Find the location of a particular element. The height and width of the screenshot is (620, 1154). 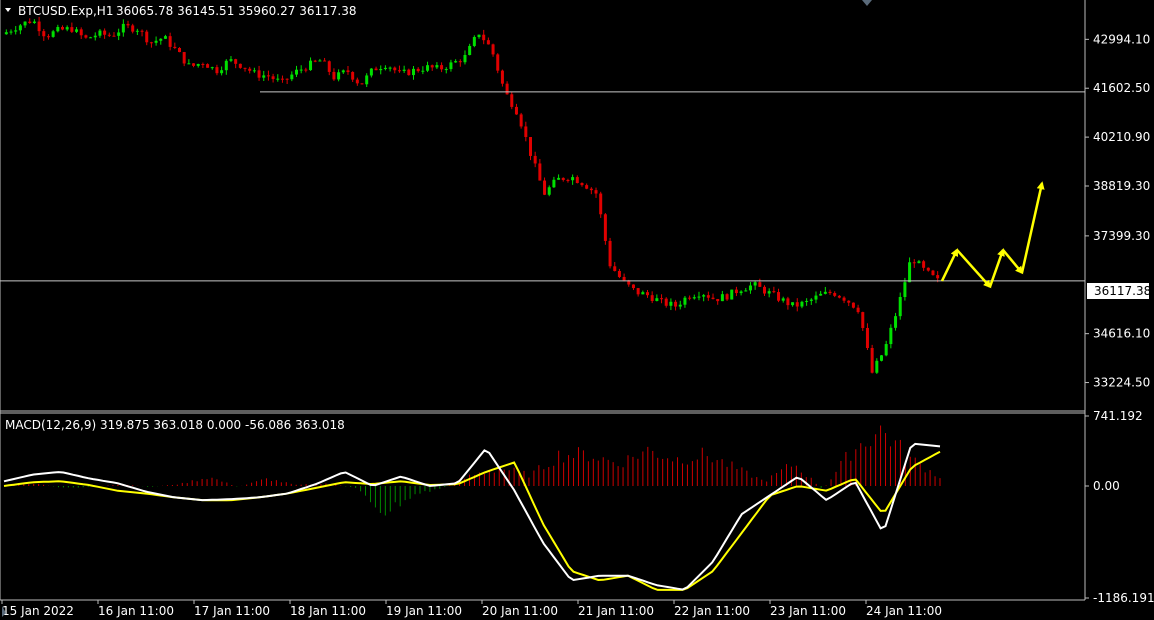

chart-shift-marker-icon is located at coordinates (867, 3).